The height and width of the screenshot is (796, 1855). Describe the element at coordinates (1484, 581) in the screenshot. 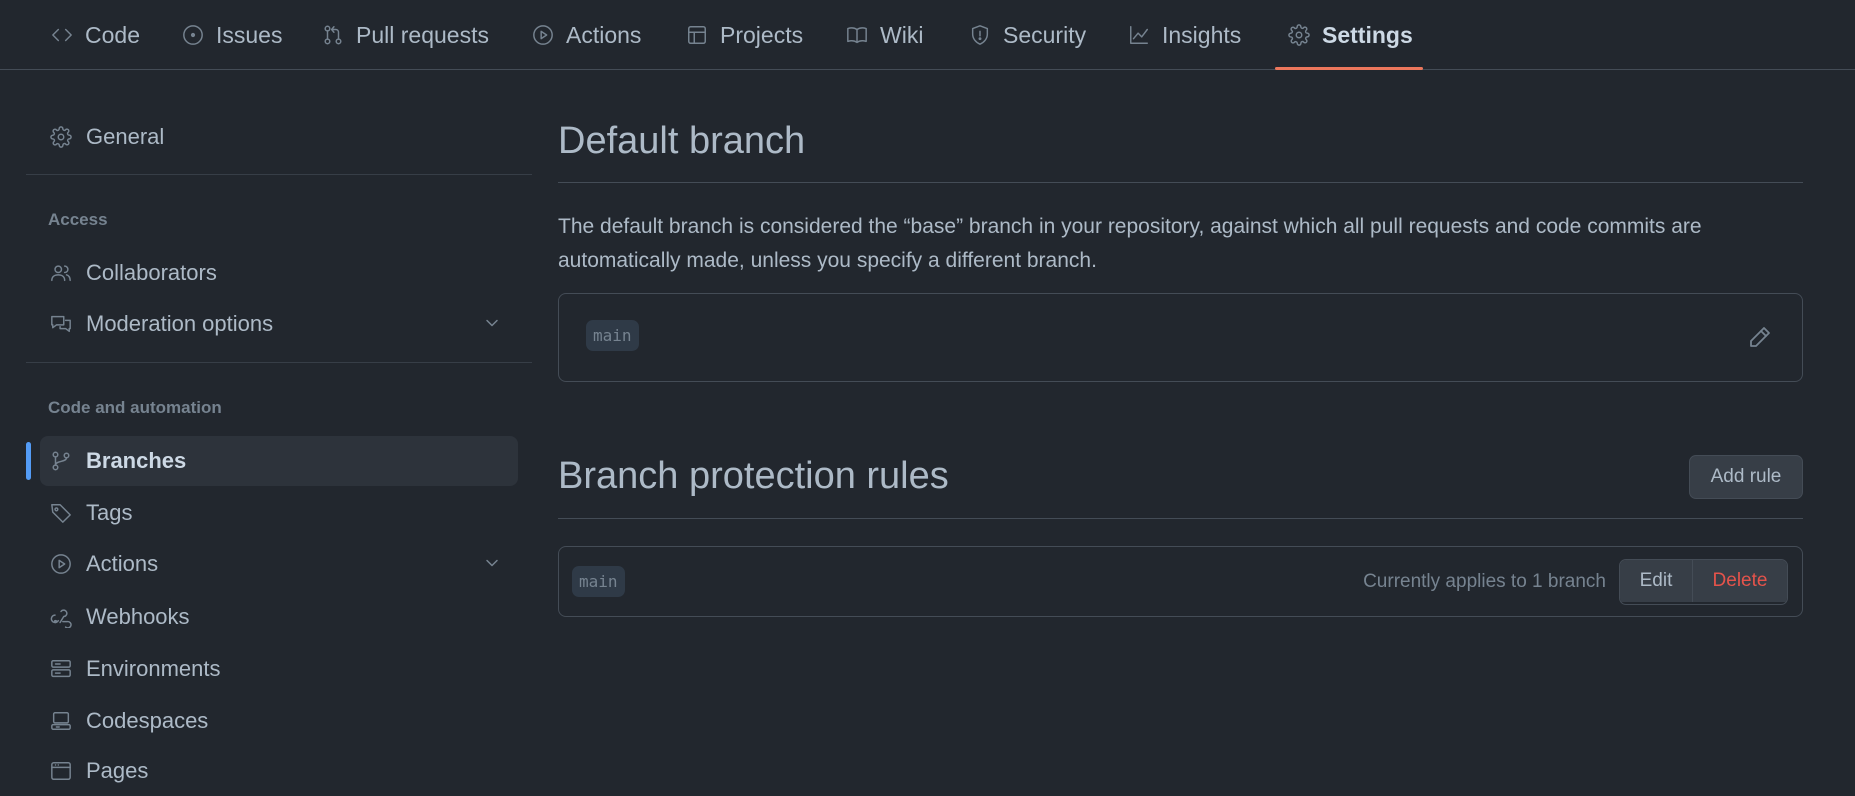

I see `rule-applies-text: Currently applies to 1 branch` at that location.